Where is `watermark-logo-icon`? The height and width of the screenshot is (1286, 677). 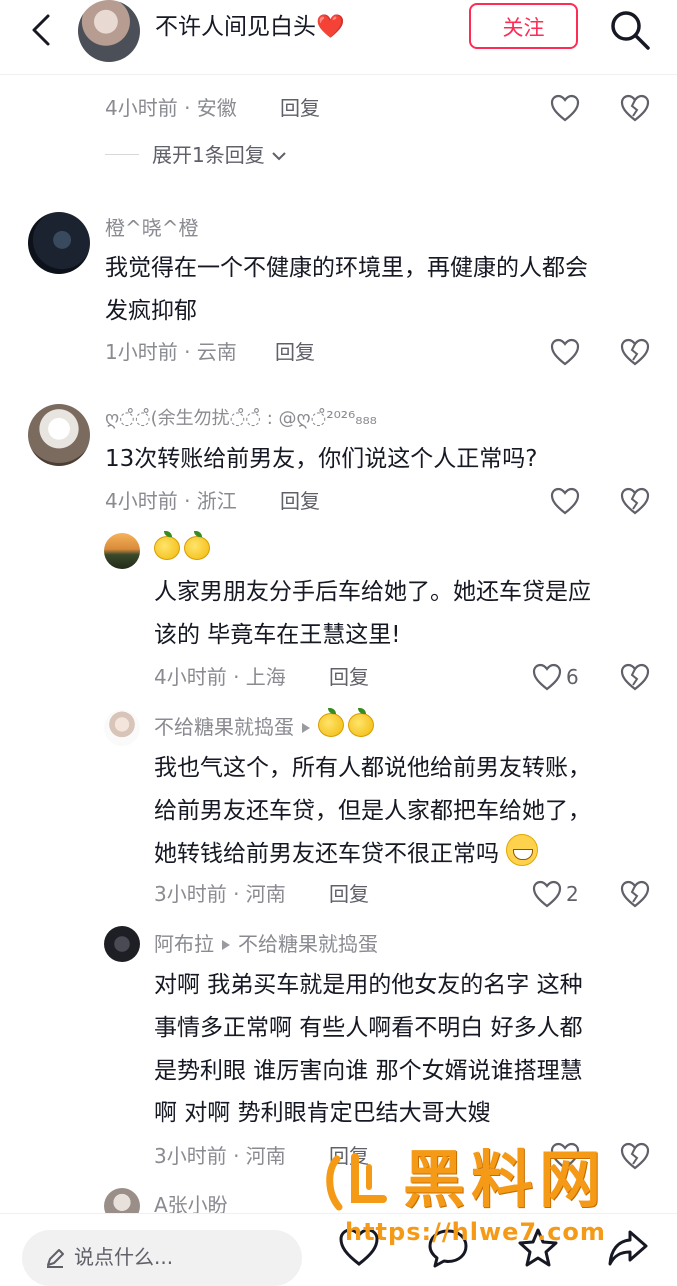 watermark-logo-icon is located at coordinates (356, 1182).